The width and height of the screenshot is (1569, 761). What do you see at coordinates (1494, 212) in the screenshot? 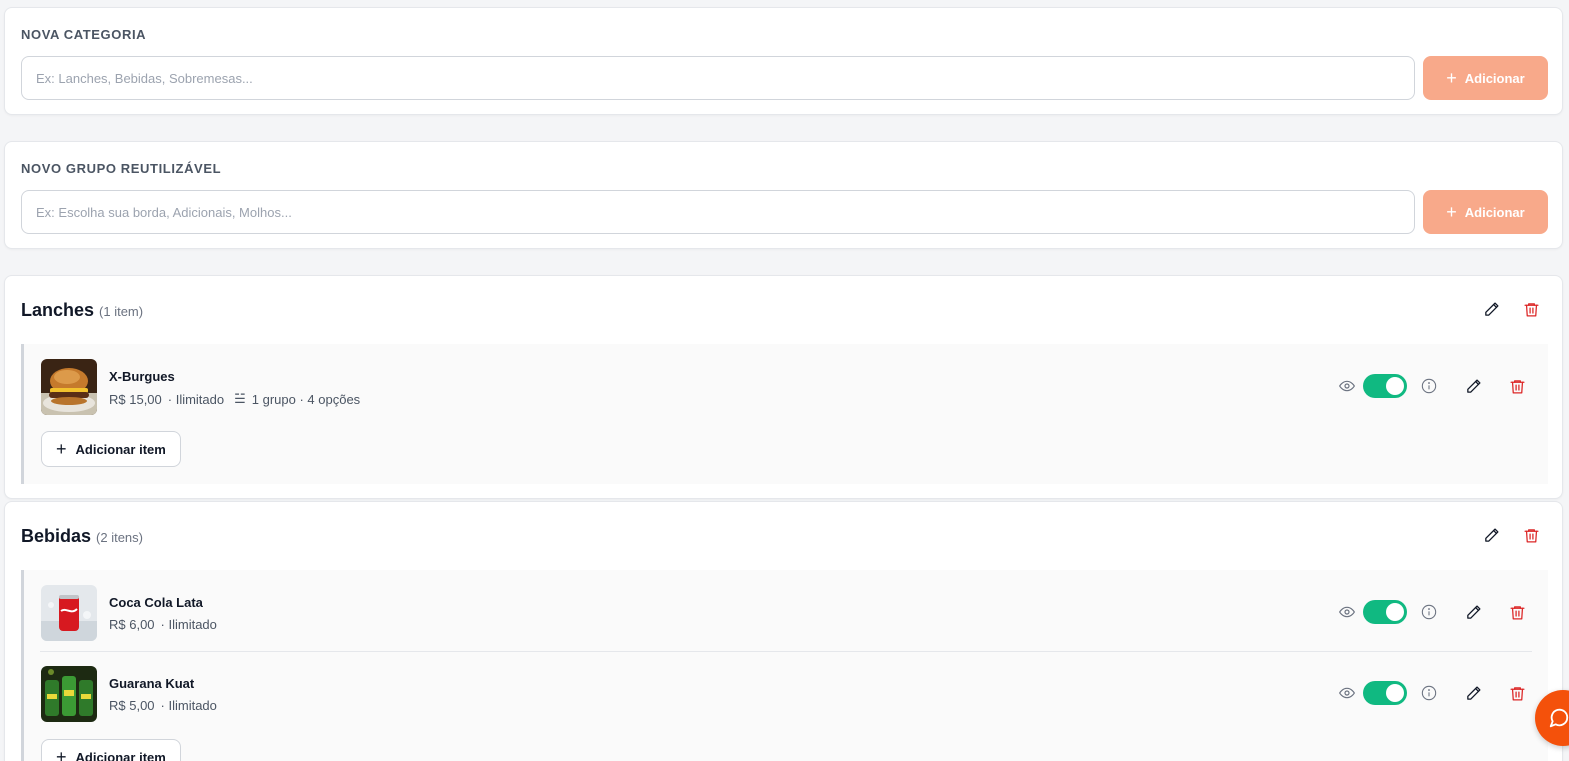
I see `add-group-button-label: Adicionar` at bounding box center [1494, 212].